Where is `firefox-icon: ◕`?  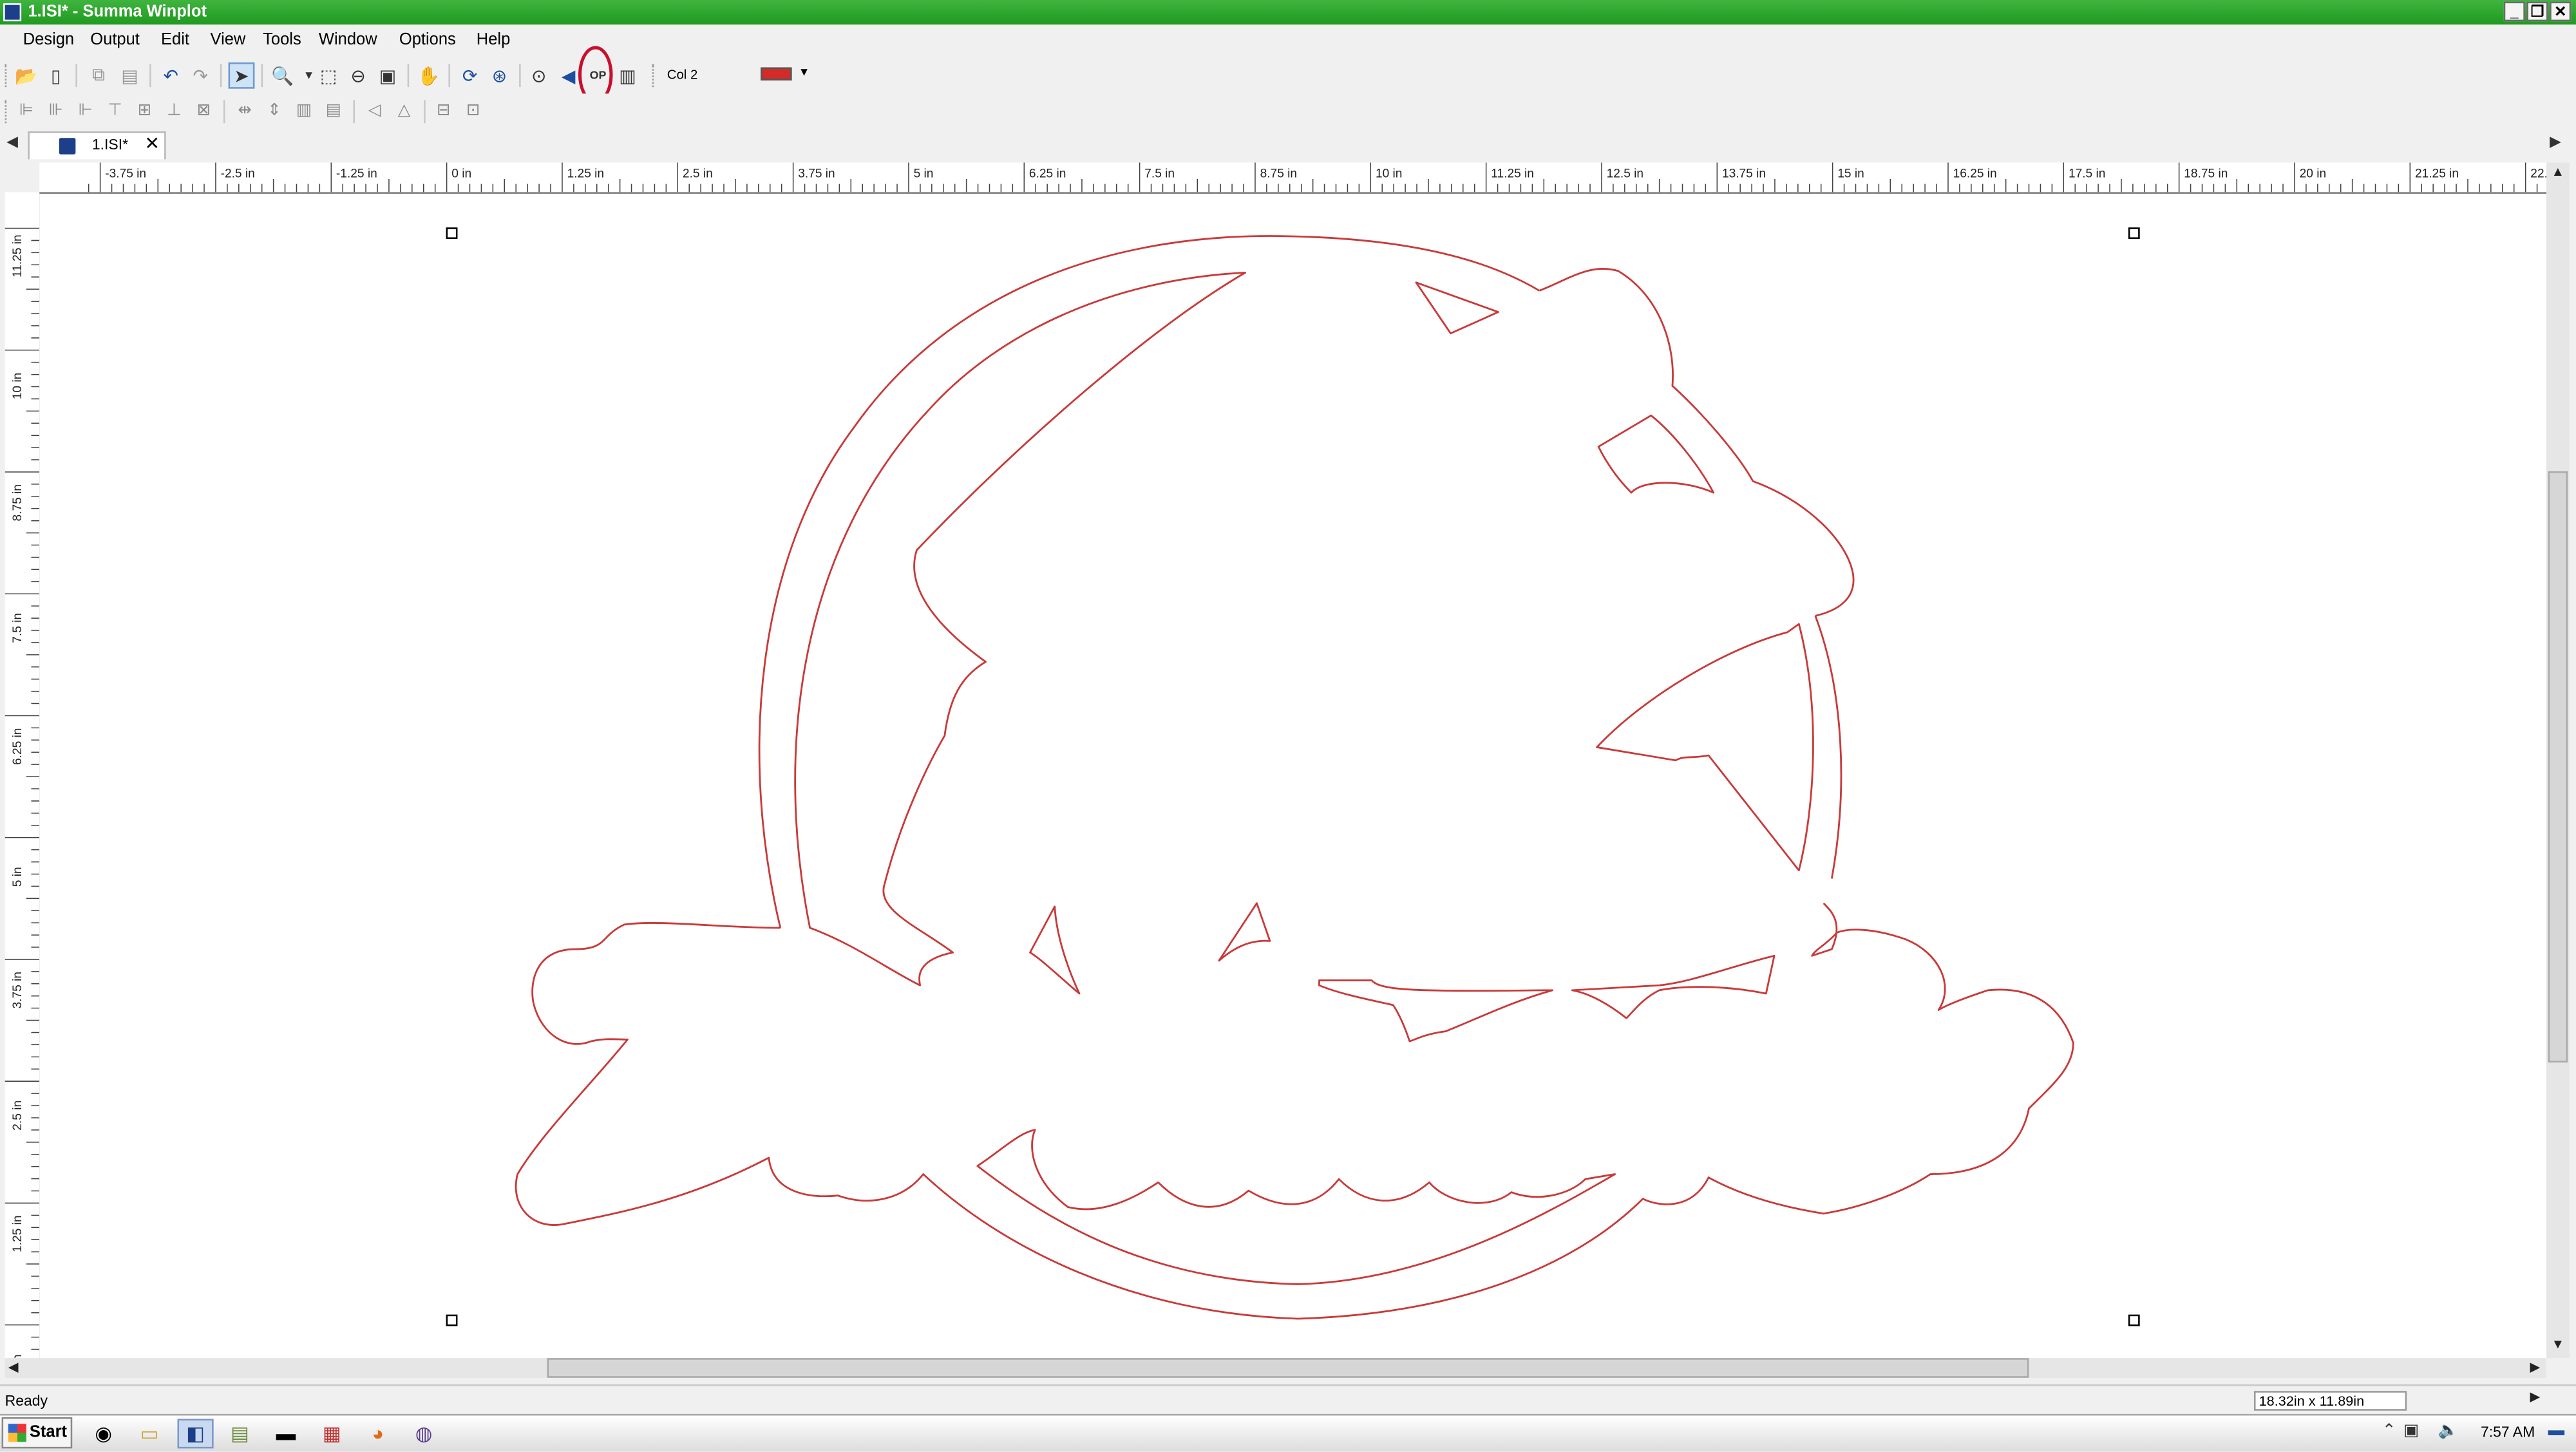 firefox-icon: ◕ is located at coordinates (378, 1434).